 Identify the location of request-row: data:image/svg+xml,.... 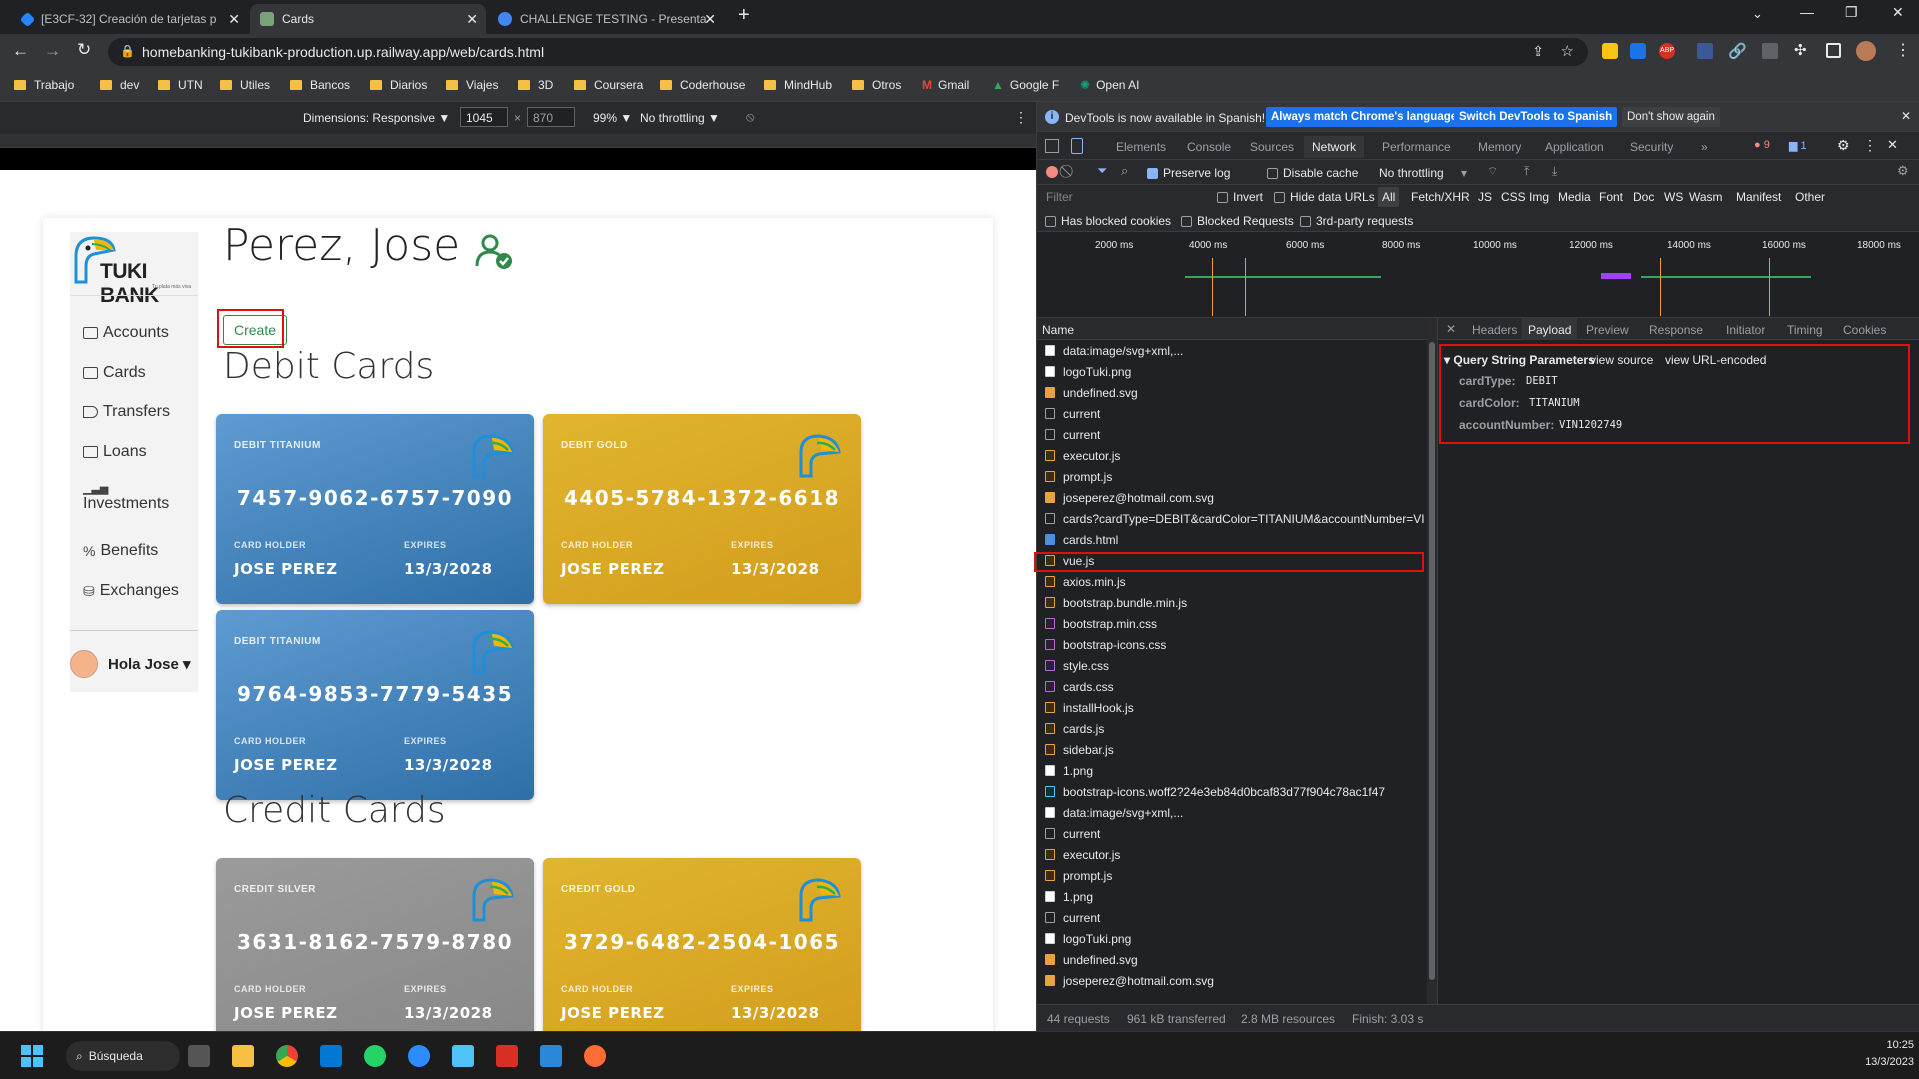
(1232, 350).